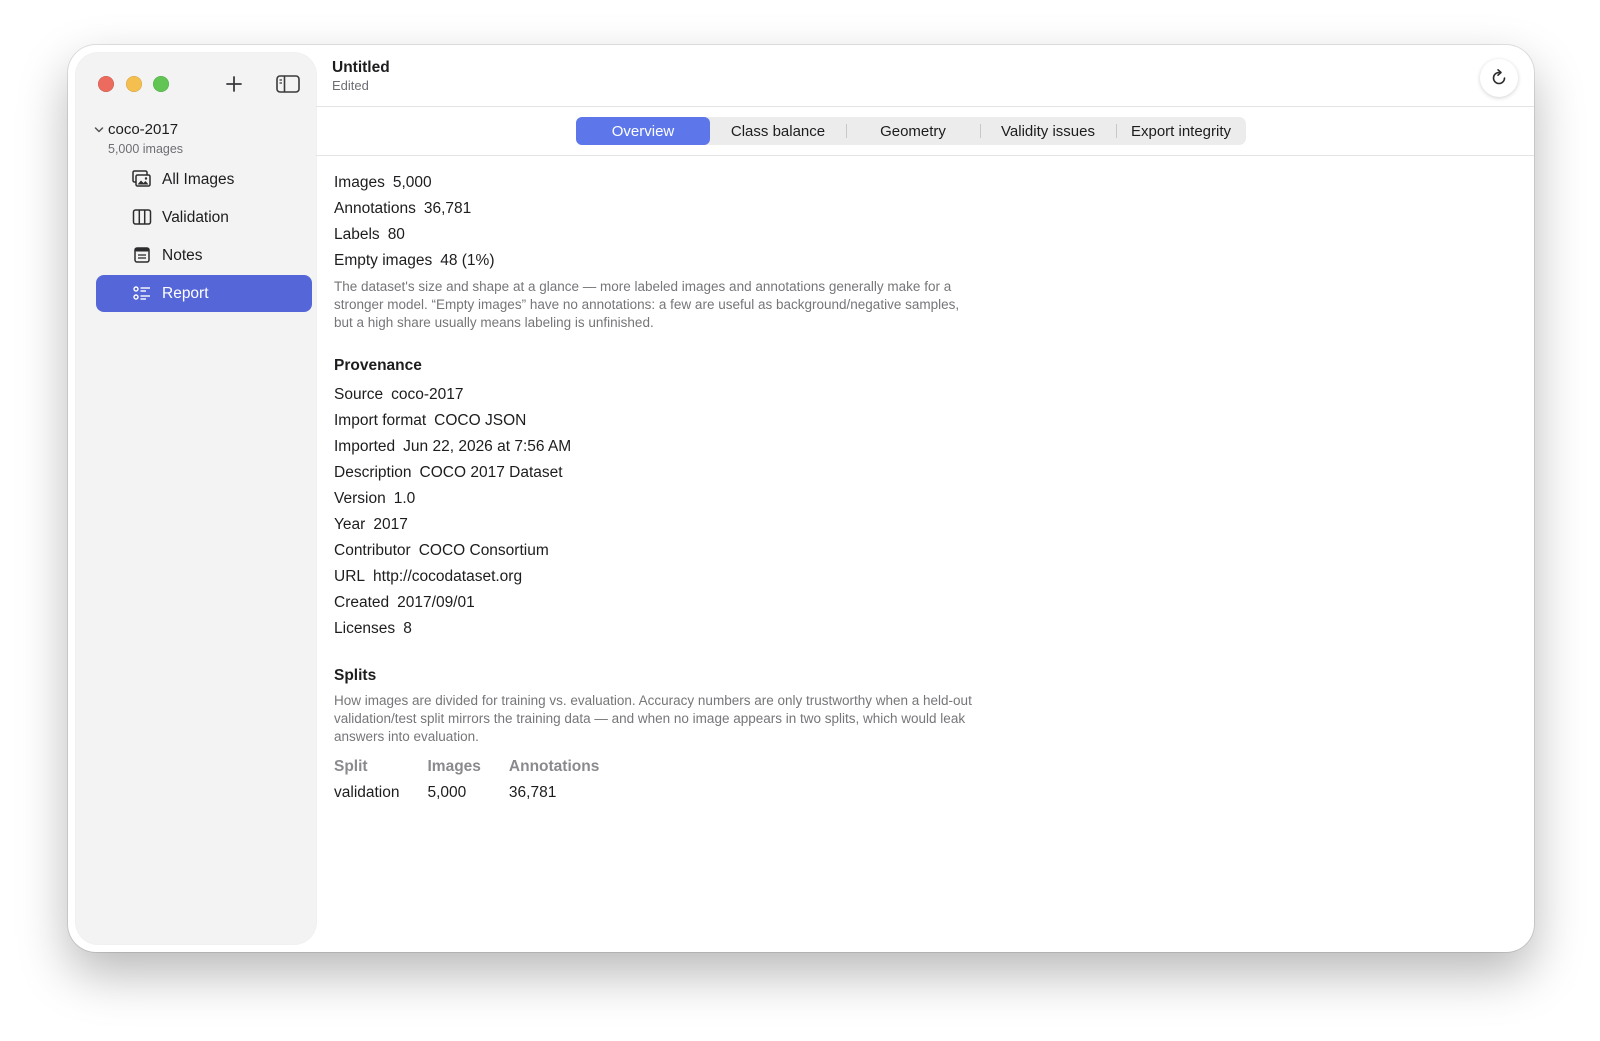  Describe the element at coordinates (378, 365) in the screenshot. I see `provenance-heading: Provenance` at that location.